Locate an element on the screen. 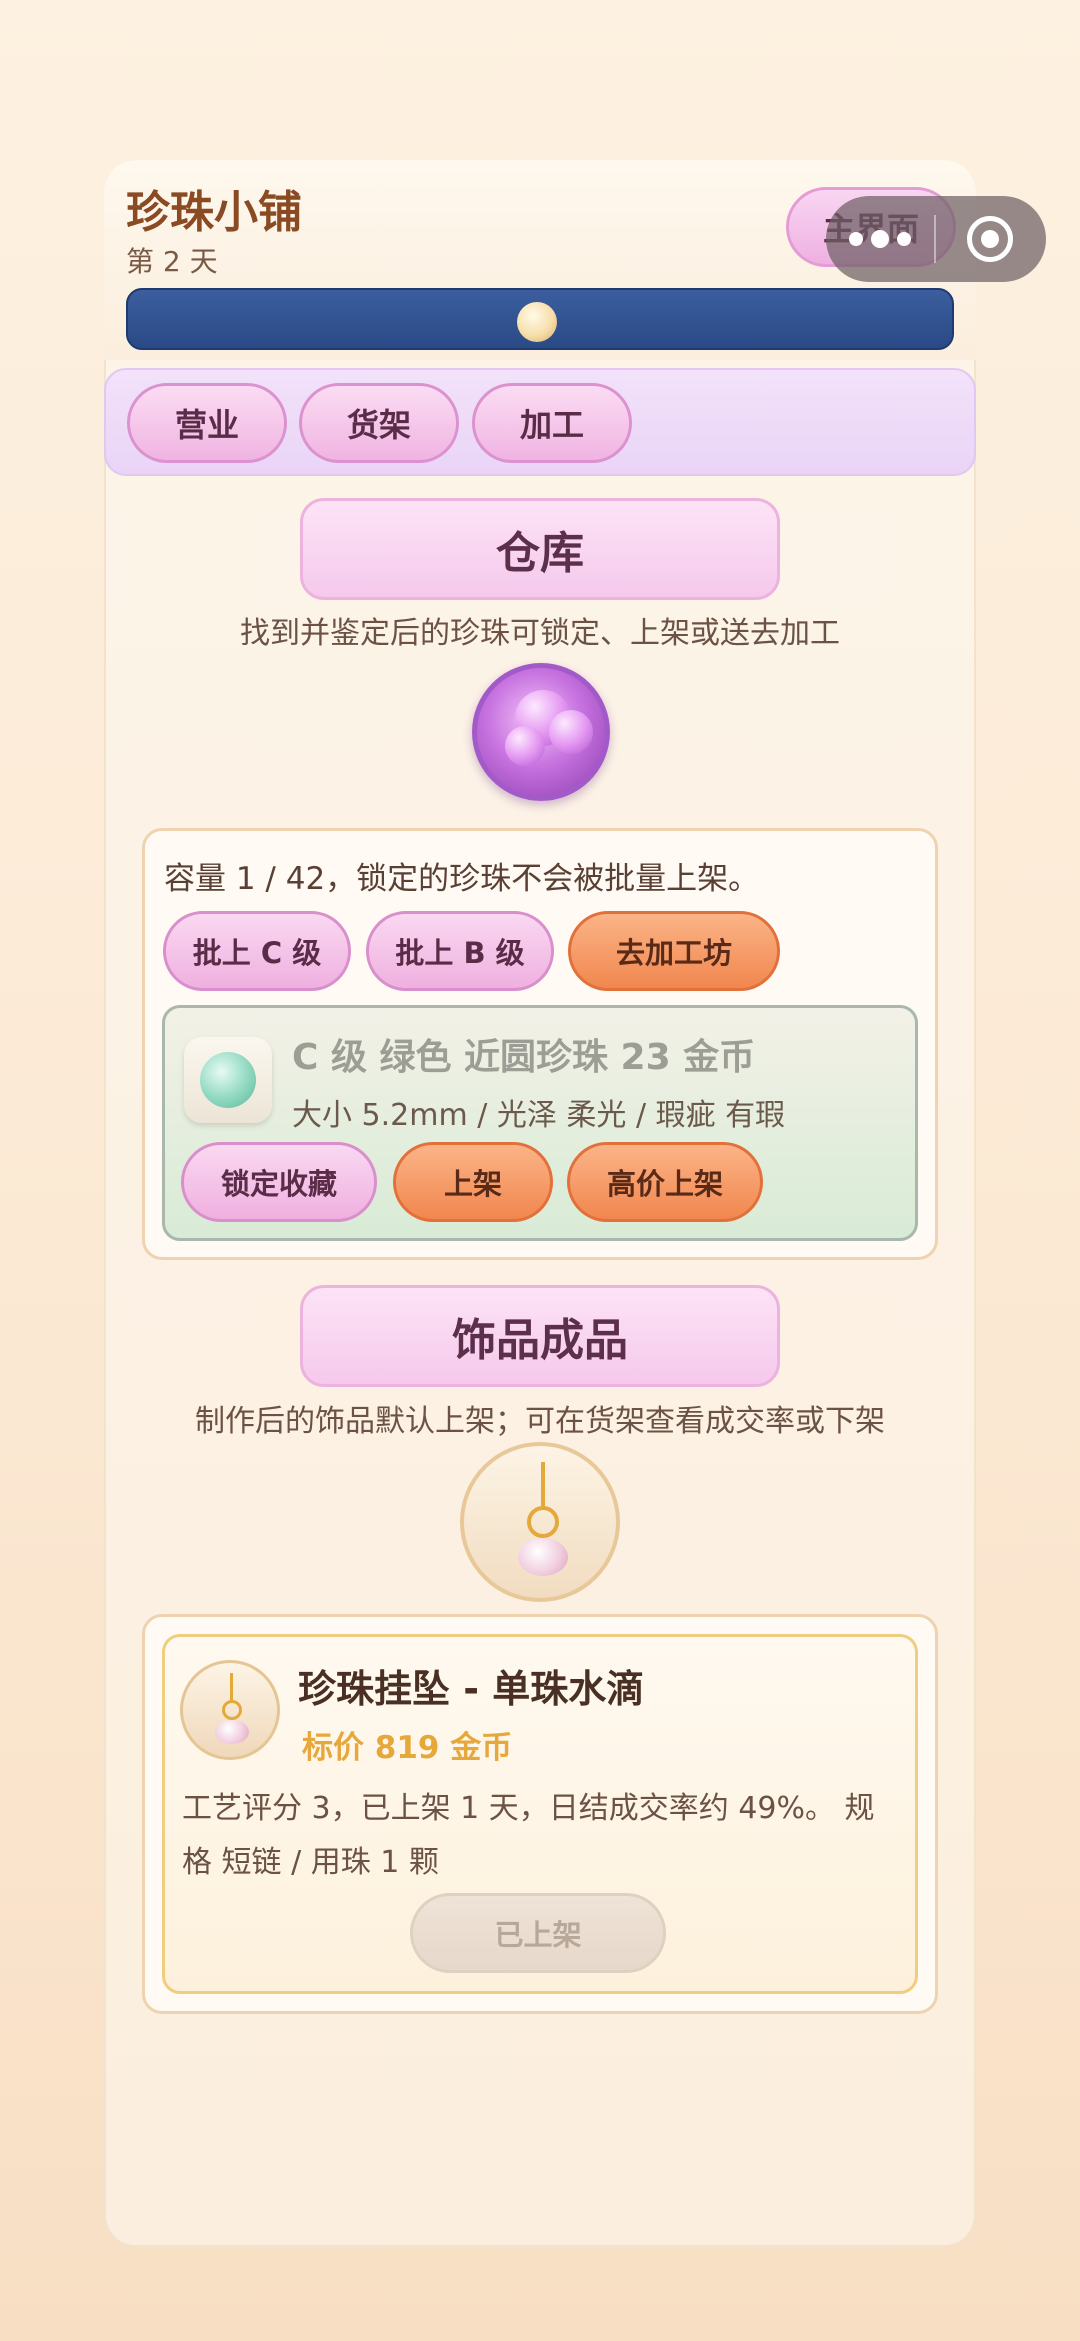  purple-pearls-emblem-icon is located at coordinates (541, 732).